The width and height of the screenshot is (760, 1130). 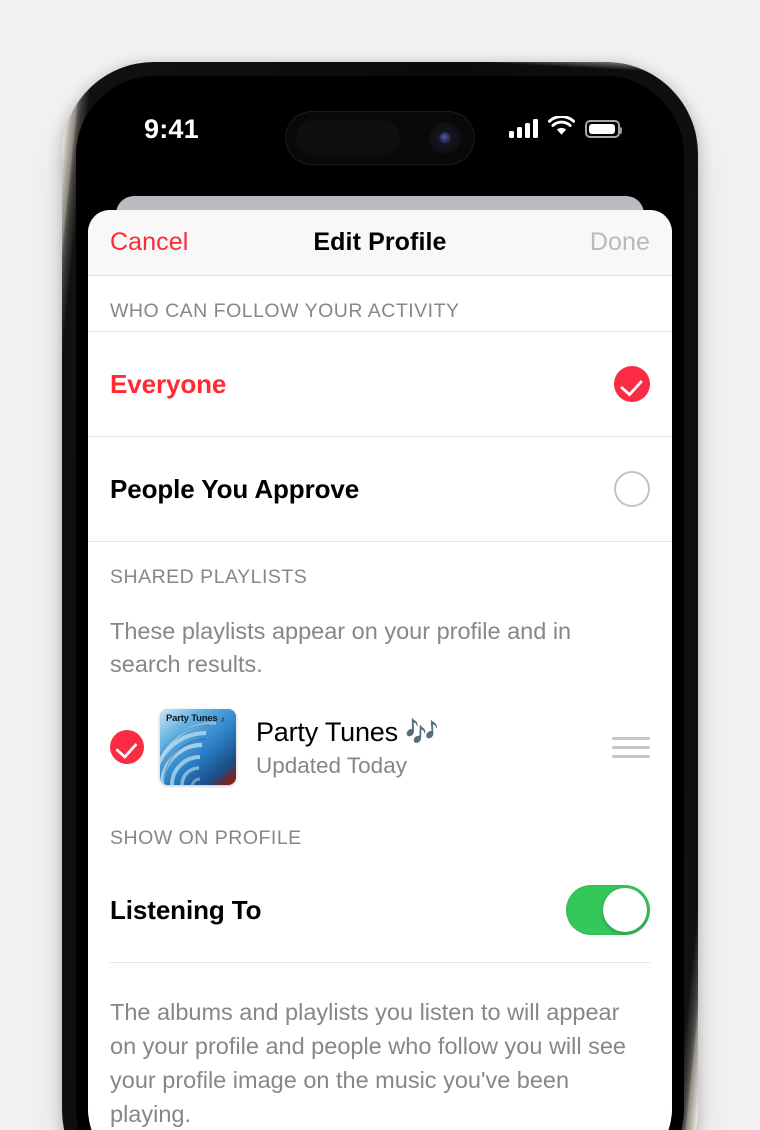 I want to click on listening-to-toggle, so click(x=608, y=910).